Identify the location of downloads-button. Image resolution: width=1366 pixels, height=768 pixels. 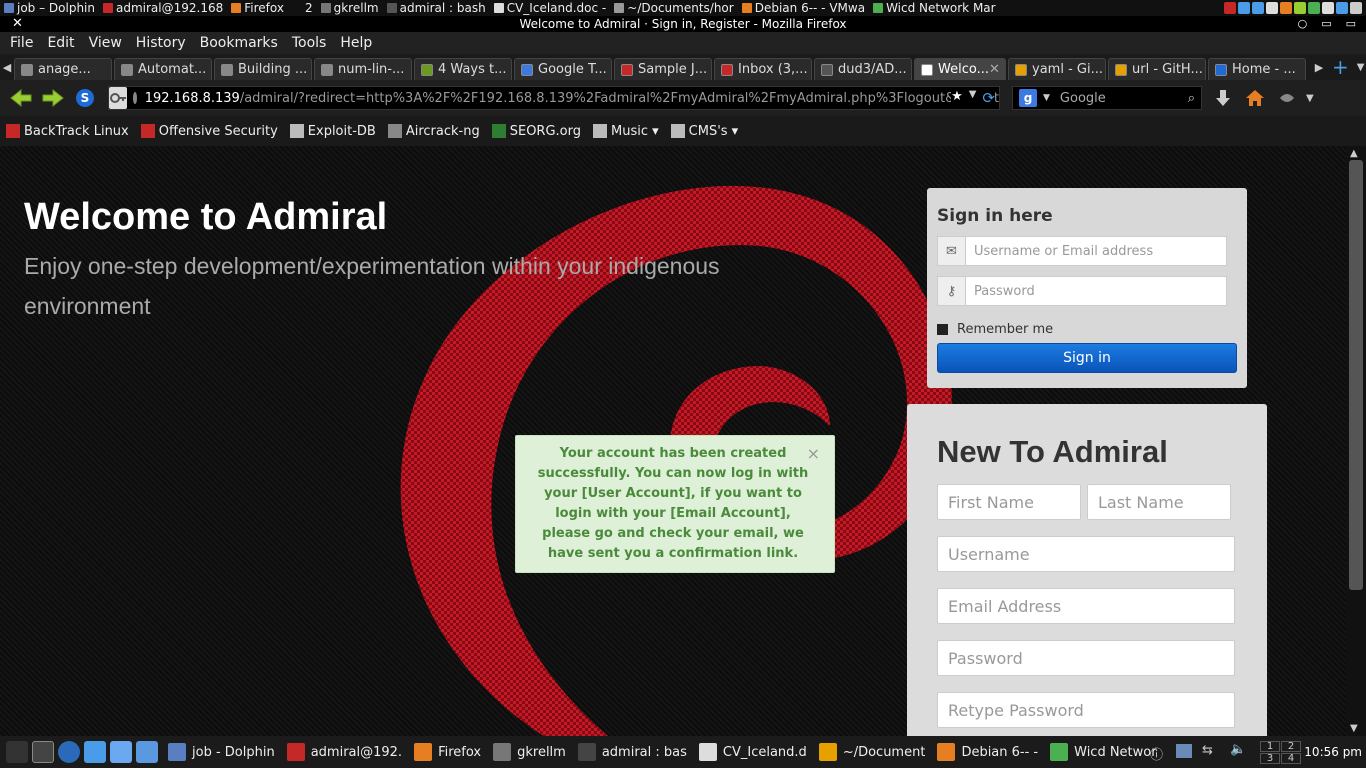
(1223, 98).